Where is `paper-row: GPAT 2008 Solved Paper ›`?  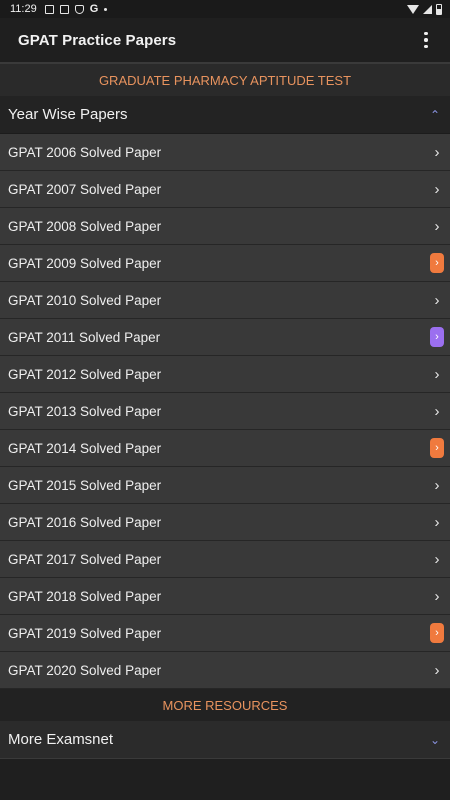 paper-row: GPAT 2008 Solved Paper › is located at coordinates (225, 226).